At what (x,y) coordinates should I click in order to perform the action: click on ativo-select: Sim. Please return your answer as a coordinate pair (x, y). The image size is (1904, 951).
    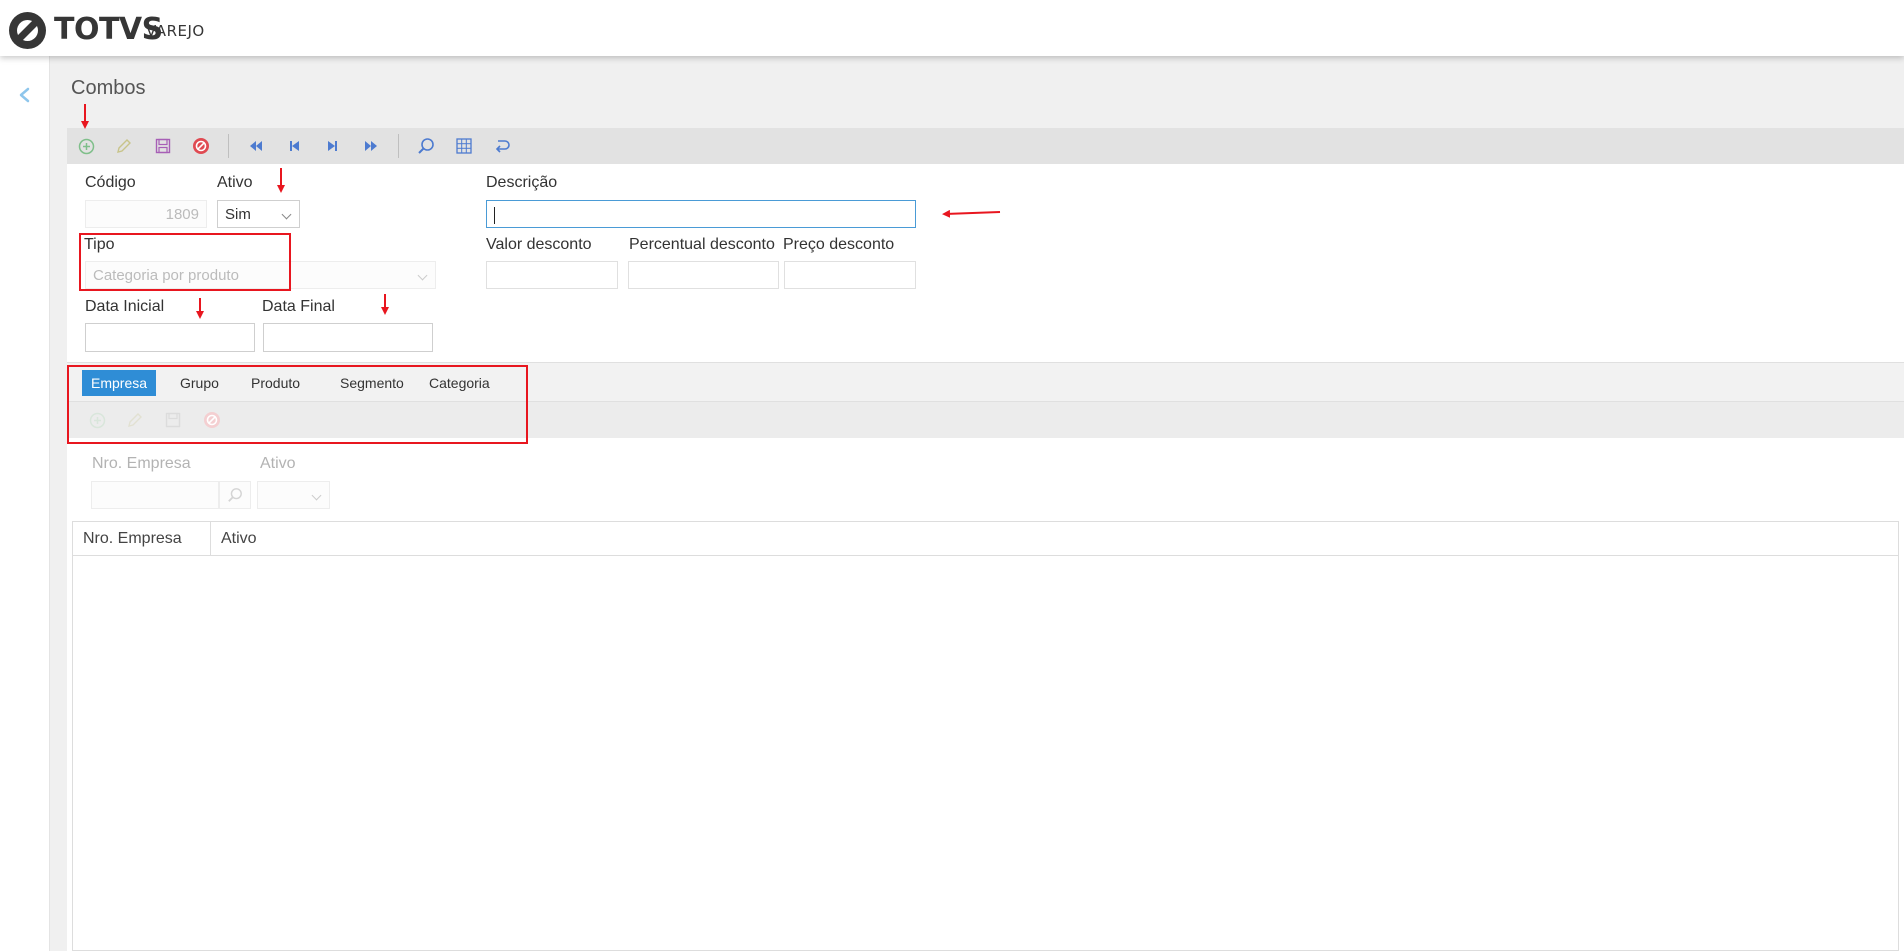
    Looking at the image, I should click on (258, 214).